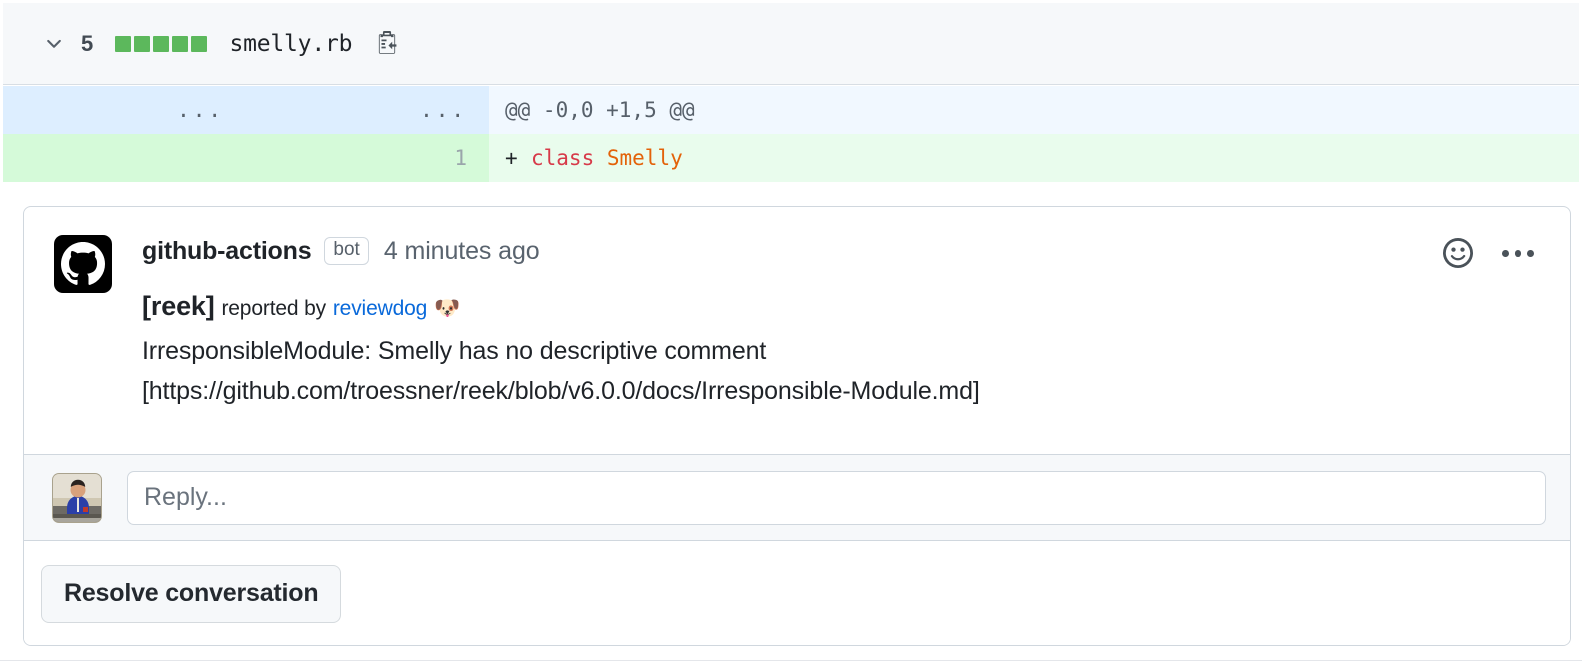  What do you see at coordinates (367, 158) in the screenshot?
I see `gutter-new-line: 1` at bounding box center [367, 158].